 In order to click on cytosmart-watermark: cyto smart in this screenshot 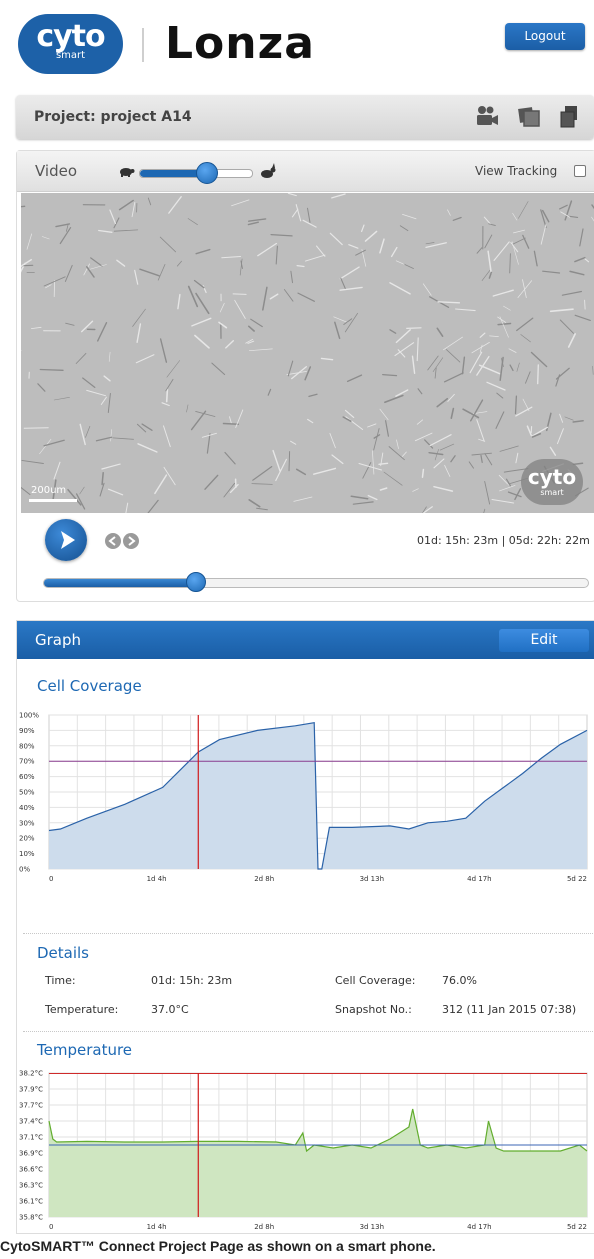, I will do `click(552, 482)`.